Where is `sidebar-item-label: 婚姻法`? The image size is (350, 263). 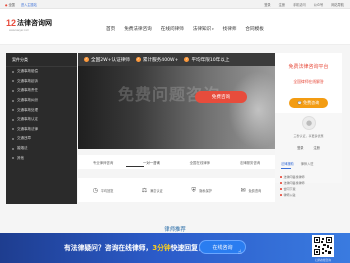
sidebar-item-label: 婚姻法 is located at coordinates (22, 148).